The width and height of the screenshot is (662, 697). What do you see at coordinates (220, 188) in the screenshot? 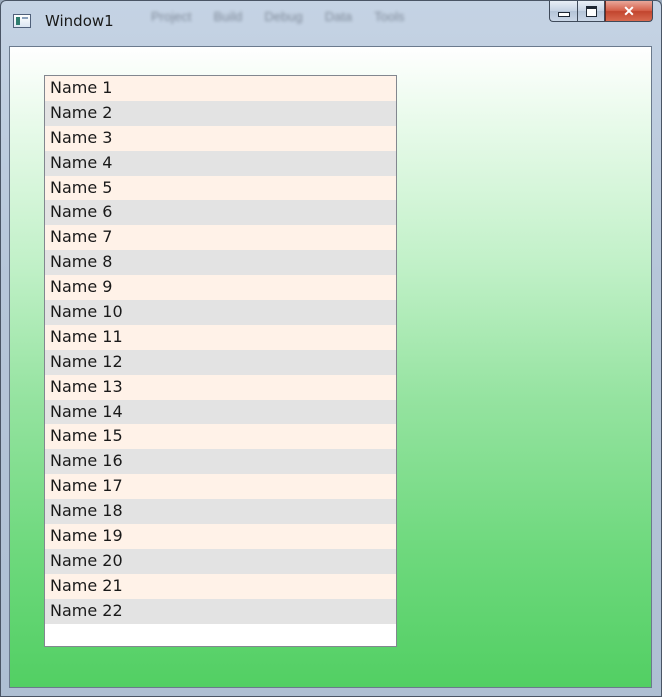
I see `list-item: Name 5` at bounding box center [220, 188].